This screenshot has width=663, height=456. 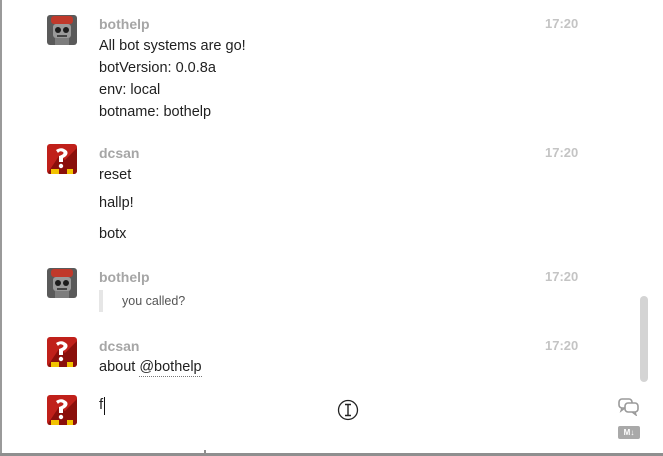 I want to click on message-line: env: local, so click(x=130, y=90).